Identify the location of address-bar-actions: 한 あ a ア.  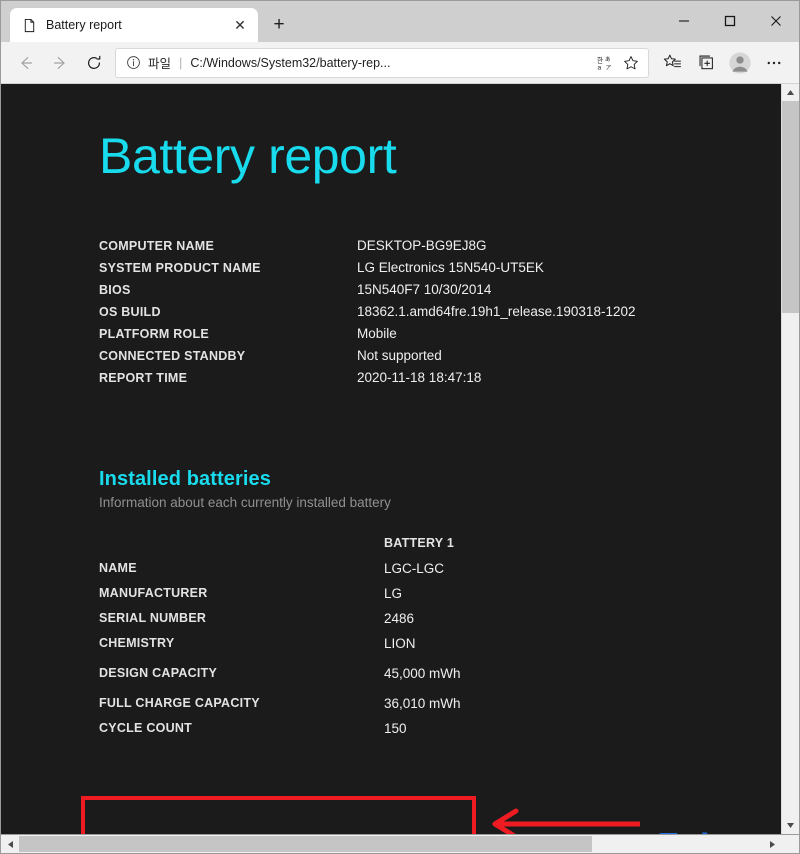
(618, 63).